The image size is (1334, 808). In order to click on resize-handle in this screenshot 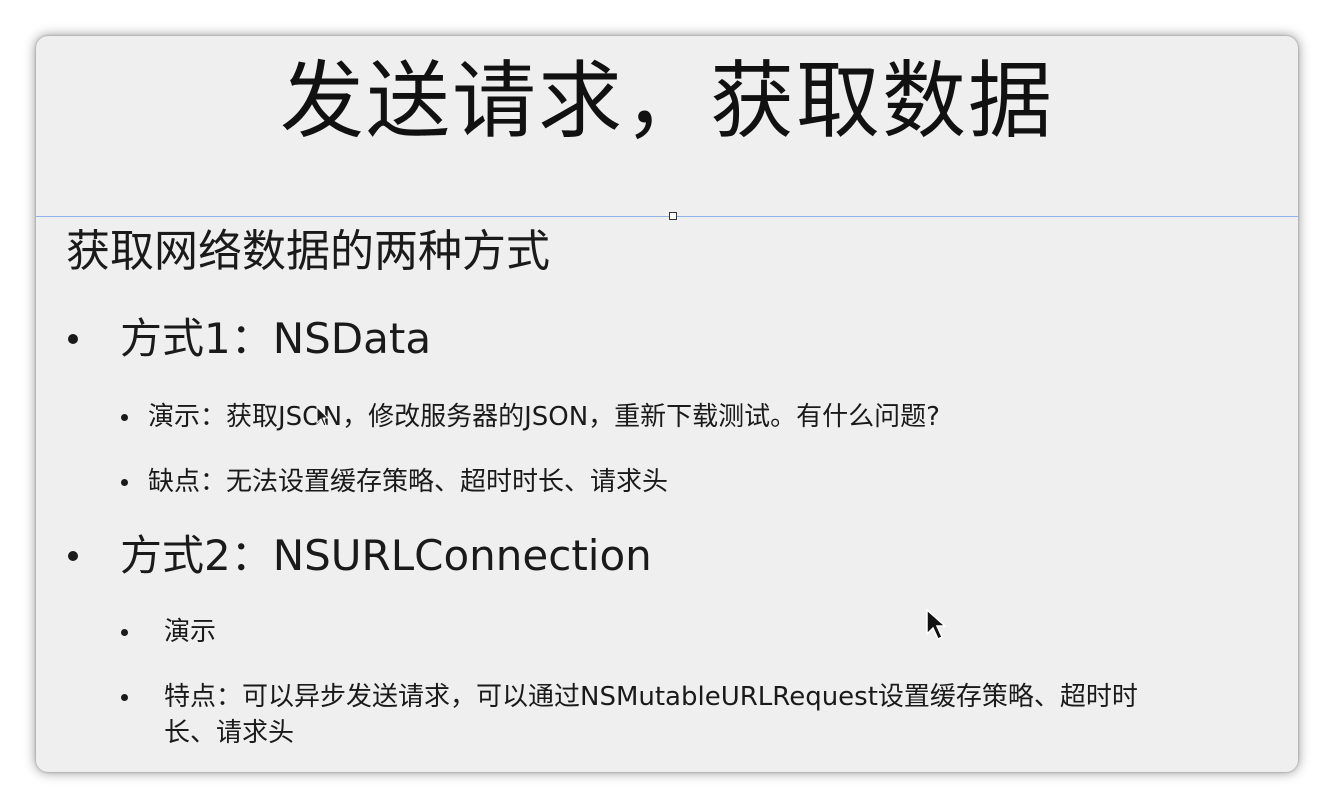, I will do `click(673, 216)`.